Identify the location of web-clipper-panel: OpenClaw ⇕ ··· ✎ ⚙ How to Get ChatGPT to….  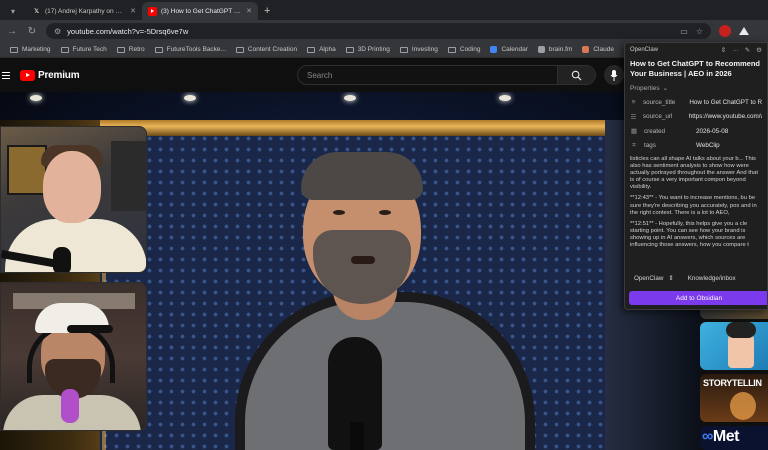
(696, 176).